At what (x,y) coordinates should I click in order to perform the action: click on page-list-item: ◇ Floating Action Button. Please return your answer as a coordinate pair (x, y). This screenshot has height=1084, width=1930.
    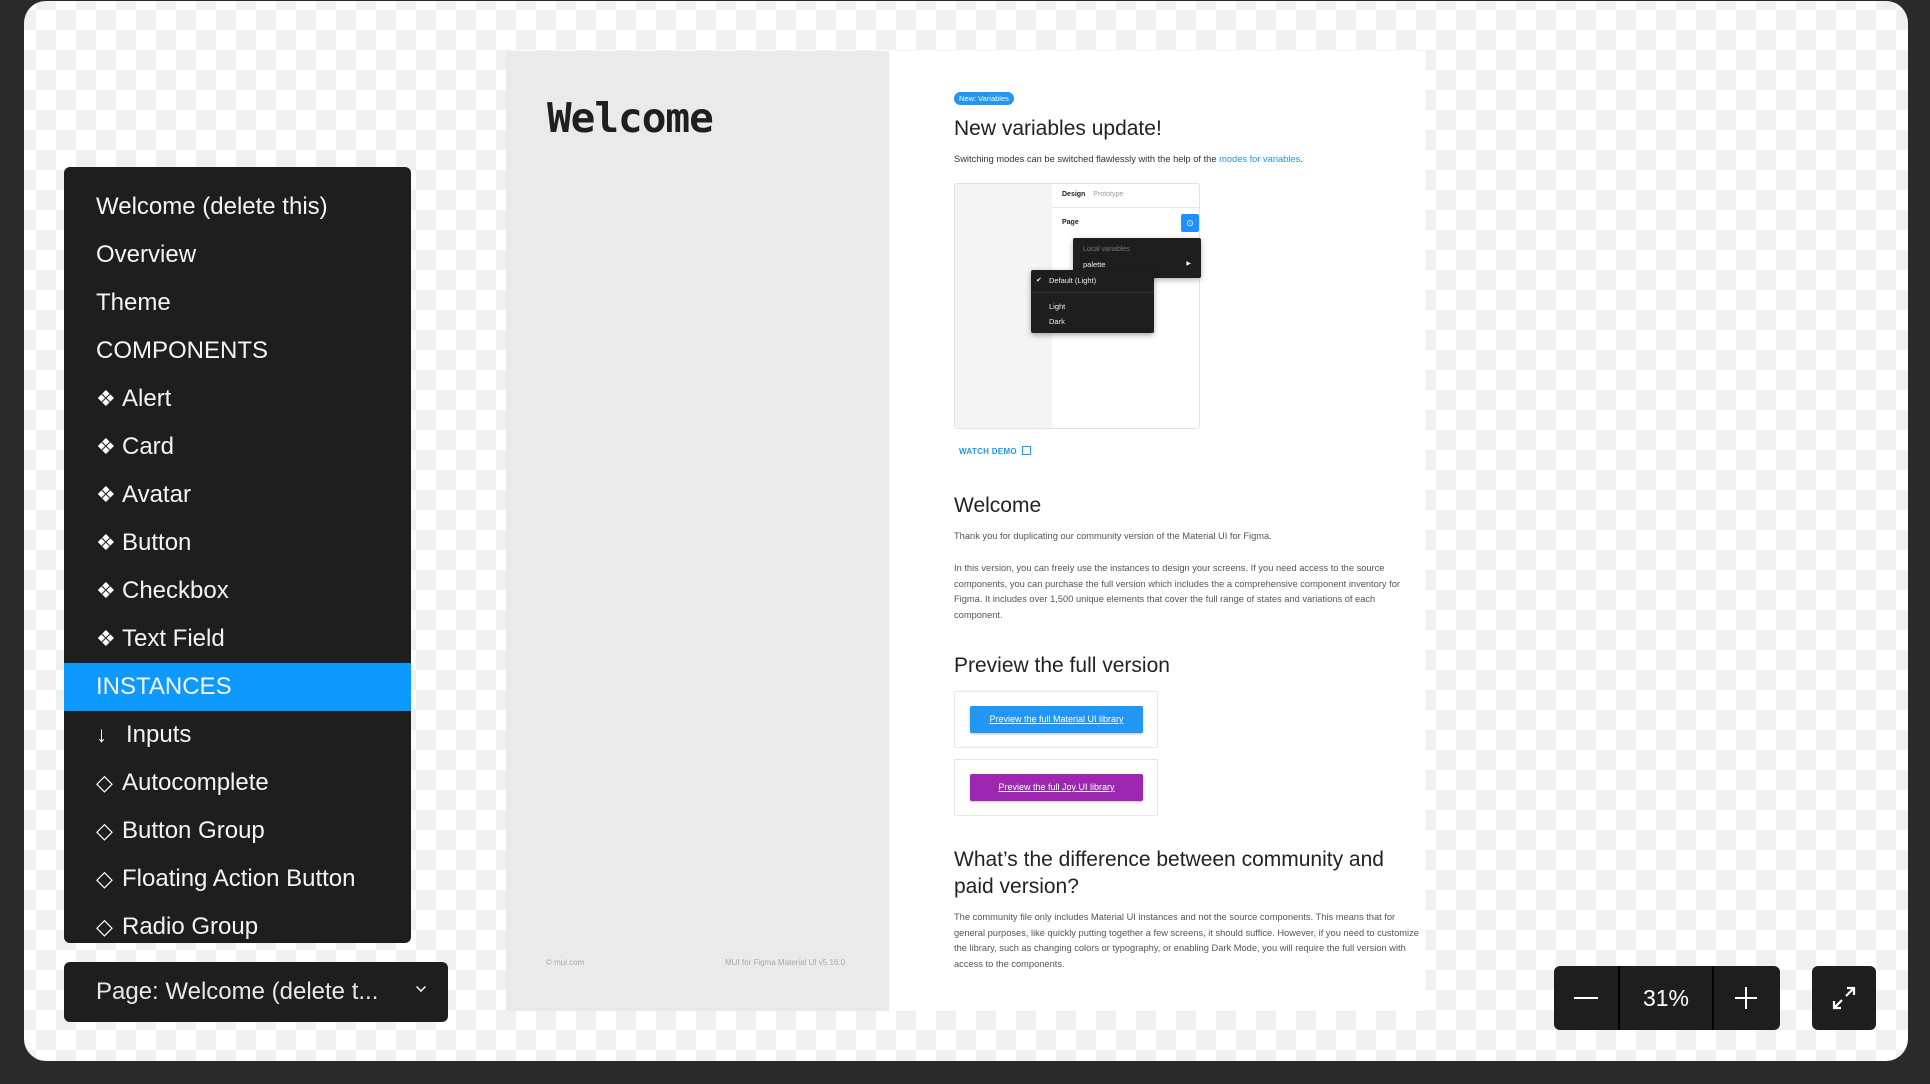
    Looking at the image, I should click on (237, 879).